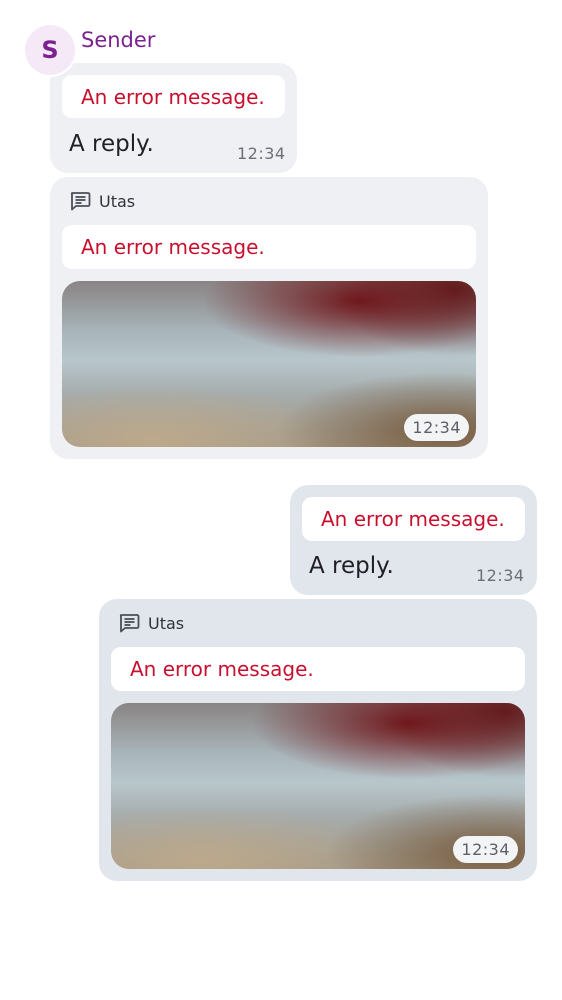  Describe the element at coordinates (50, 50) in the screenshot. I see `sender-avatar: S` at that location.